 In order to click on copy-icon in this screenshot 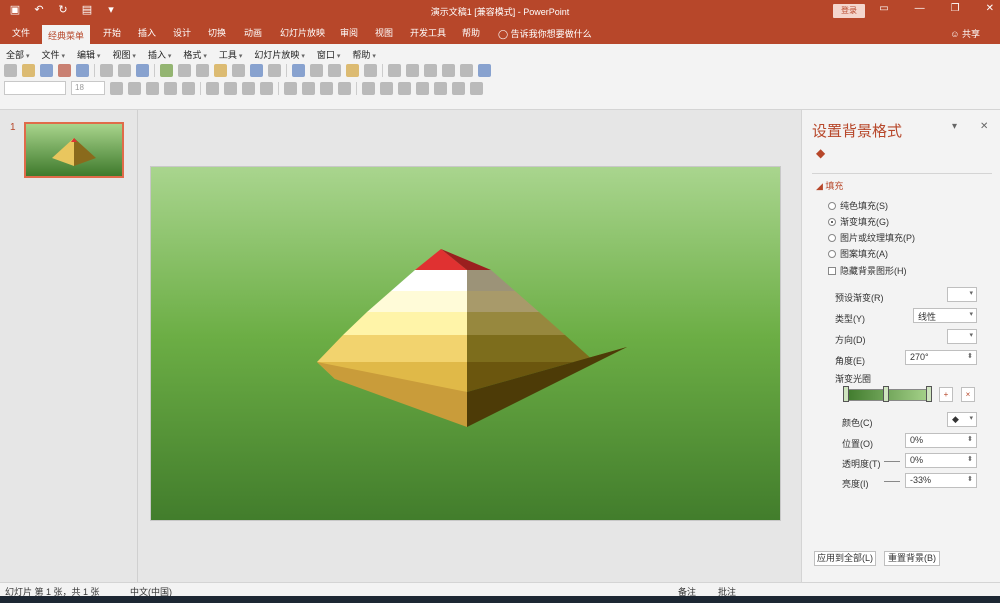, I will do `click(202, 70)`.